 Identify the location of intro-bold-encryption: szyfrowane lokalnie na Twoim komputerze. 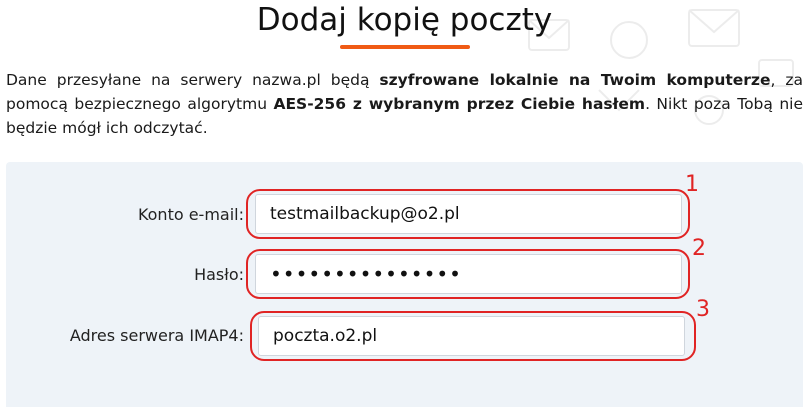
(575, 80).